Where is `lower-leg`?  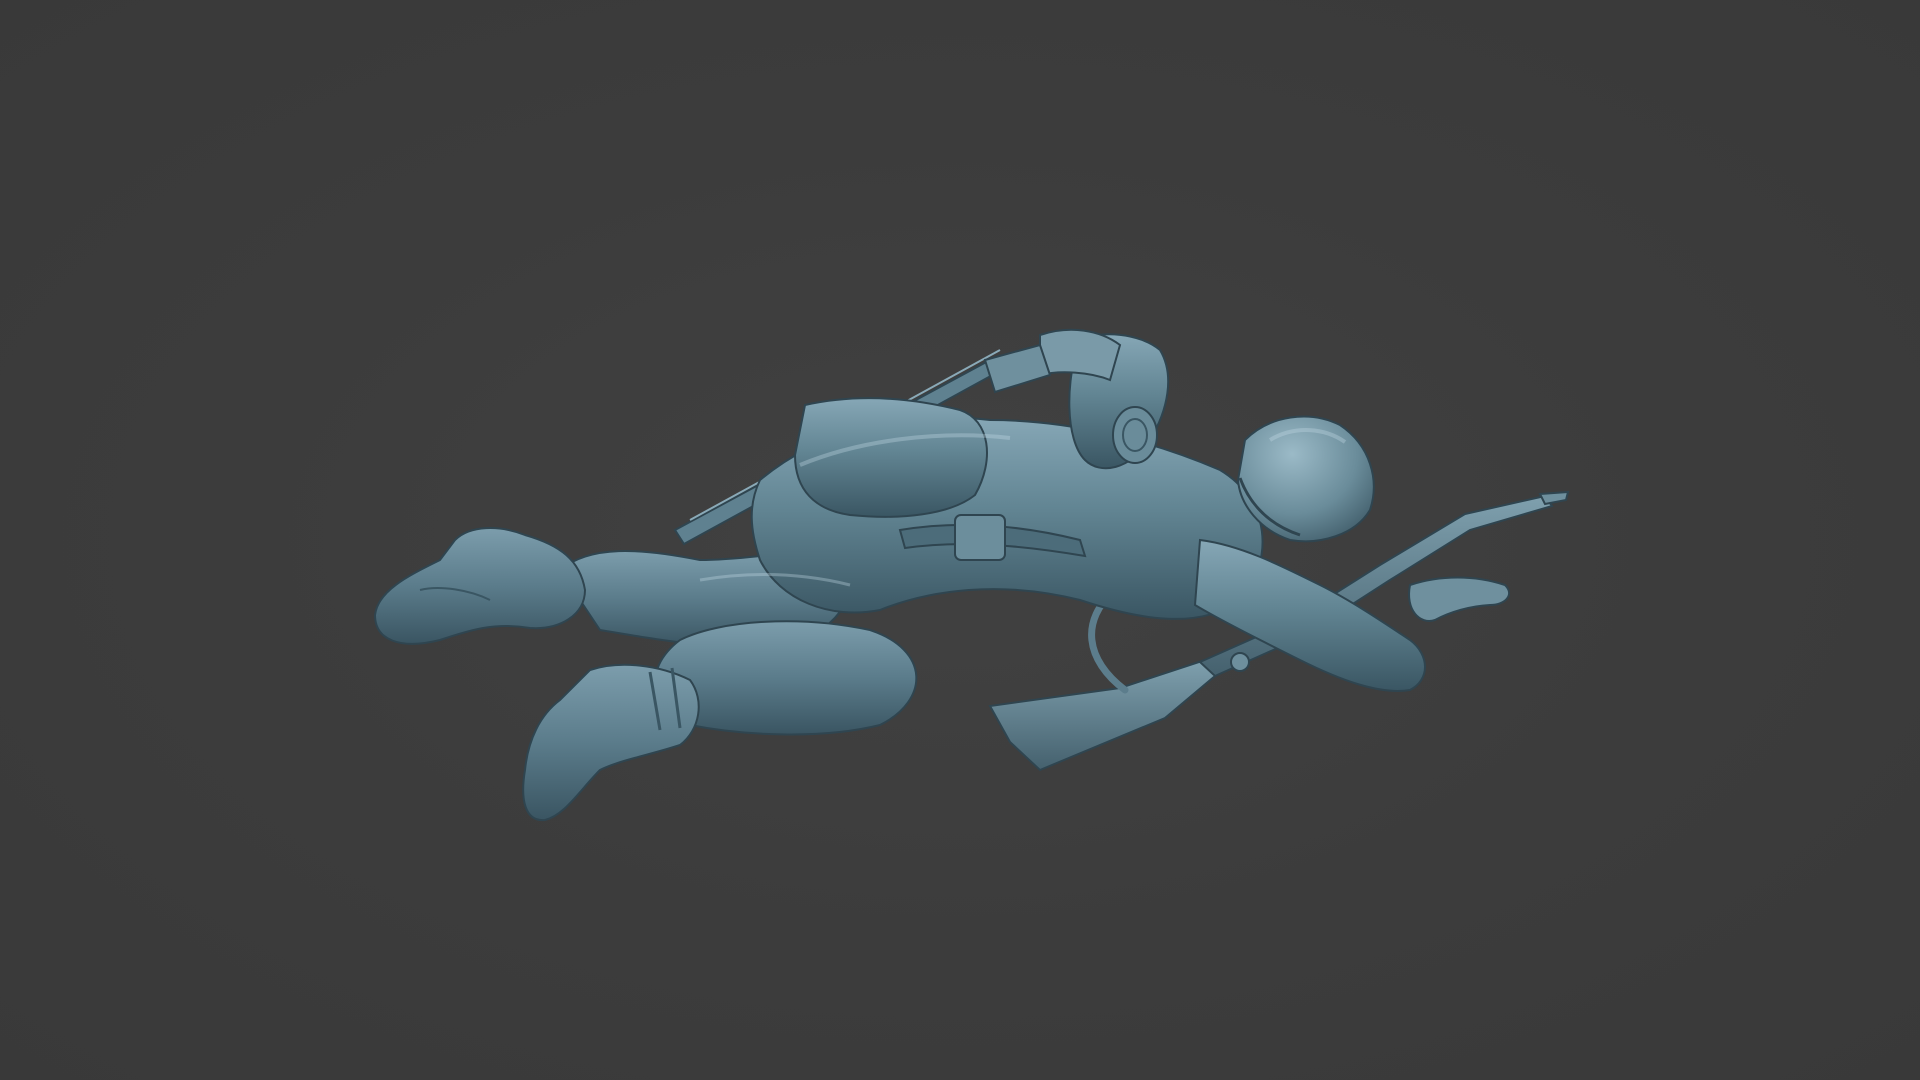
lower-leg is located at coordinates (720, 721).